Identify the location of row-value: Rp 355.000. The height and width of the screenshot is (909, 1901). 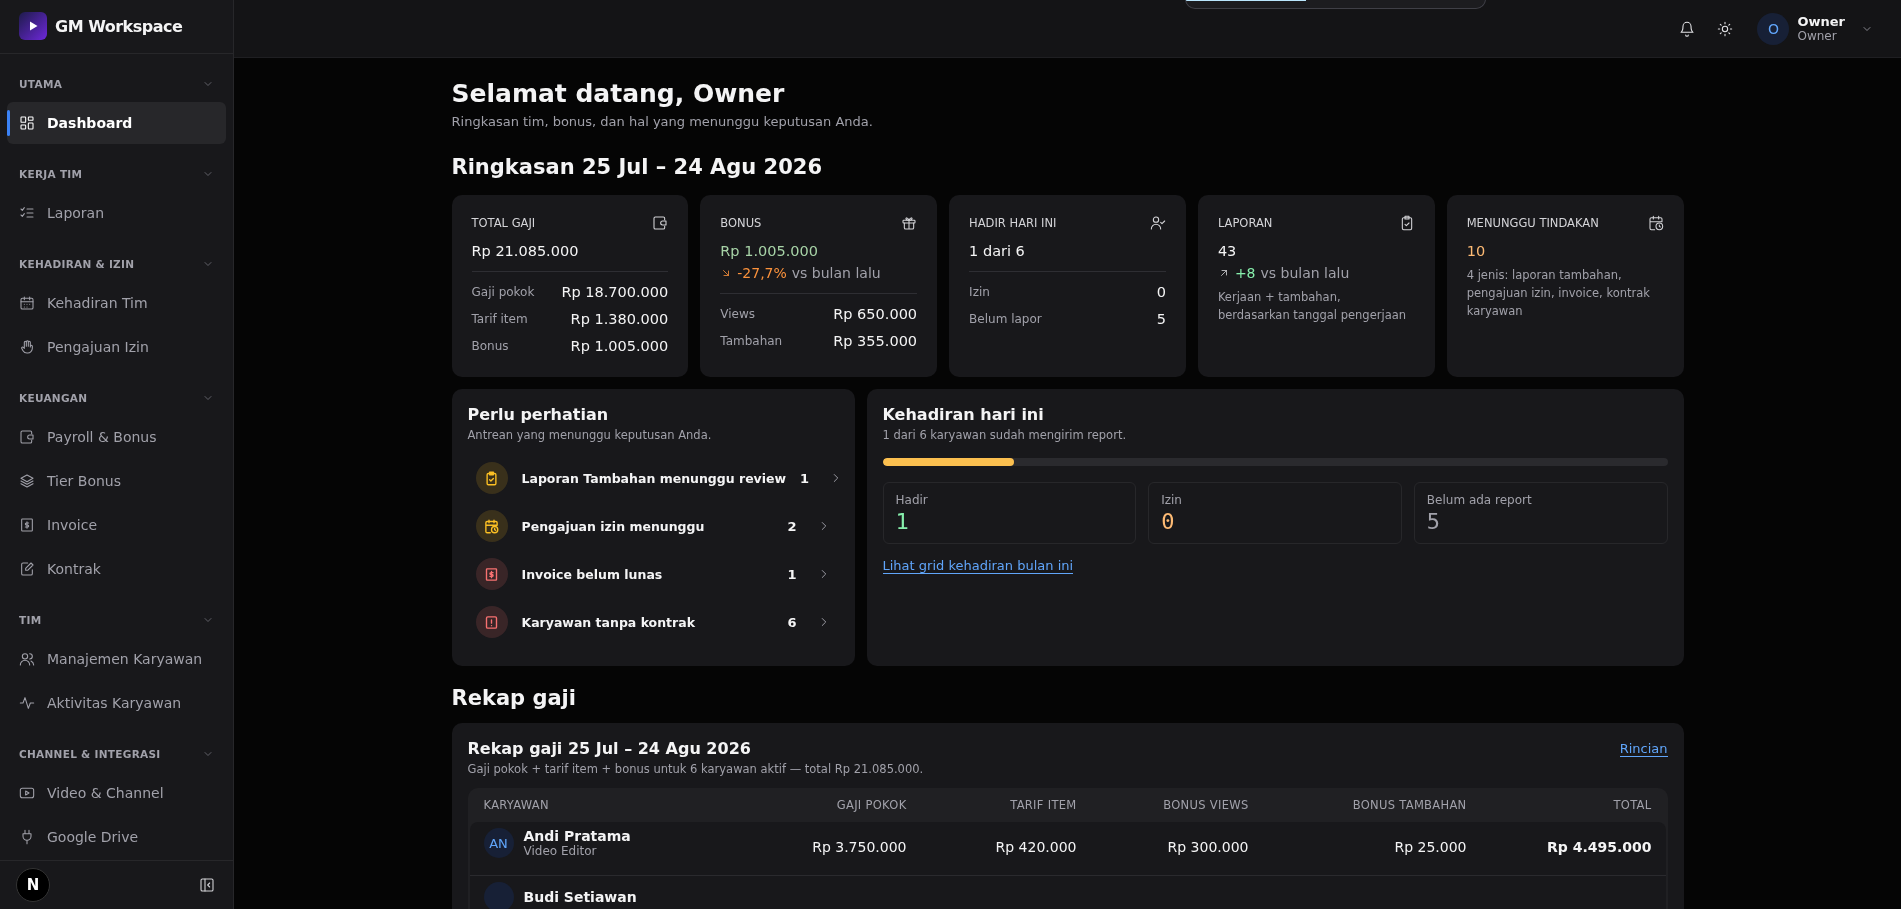
(875, 340).